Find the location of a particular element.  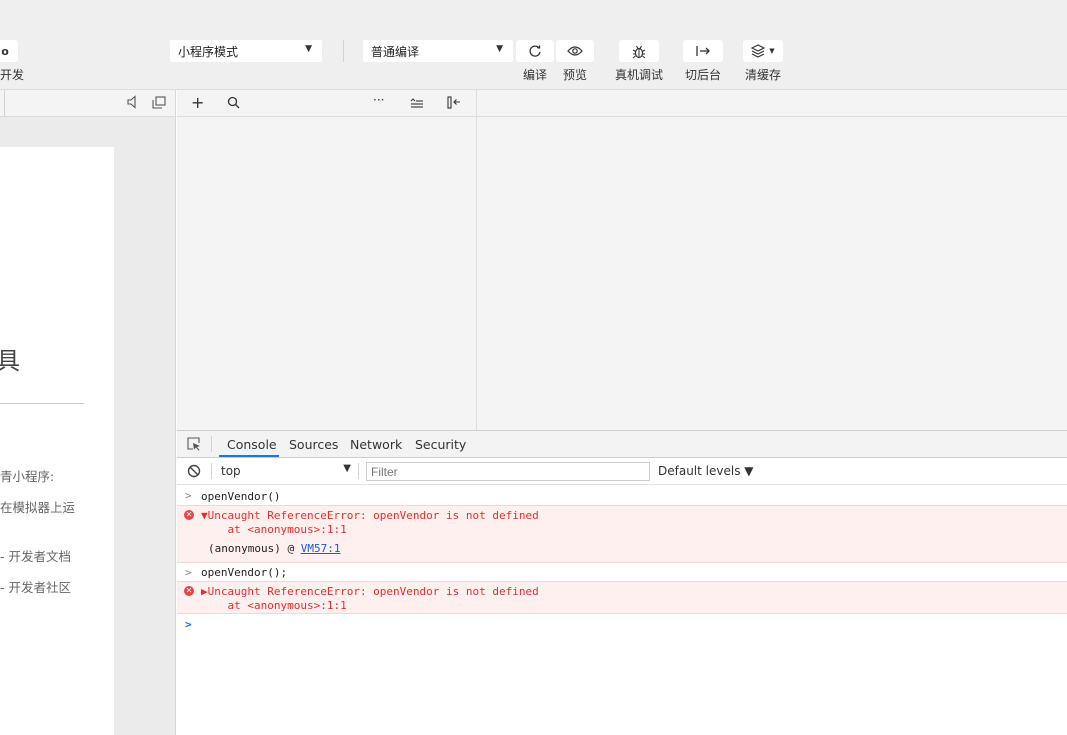

refresh-icon is located at coordinates (535, 51).